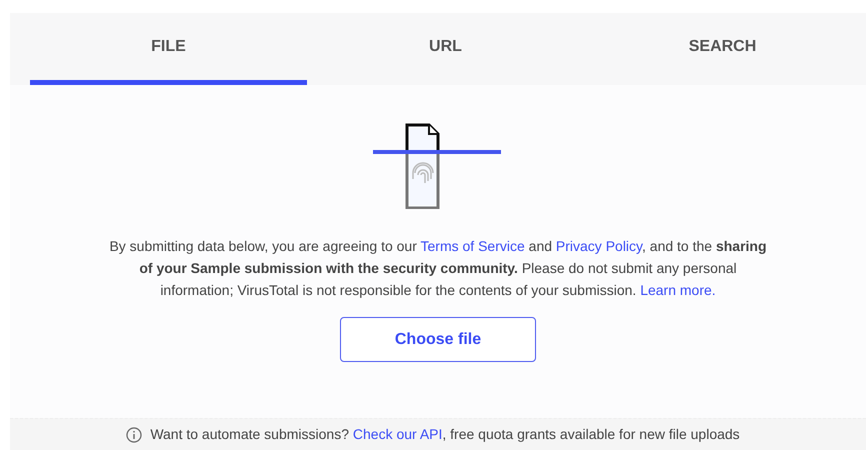 This screenshot has width=866, height=450. Describe the element at coordinates (445, 434) in the screenshot. I see `api-notice: Want to automate submissions? Check our API, free quota grants available for new file uploads` at that location.